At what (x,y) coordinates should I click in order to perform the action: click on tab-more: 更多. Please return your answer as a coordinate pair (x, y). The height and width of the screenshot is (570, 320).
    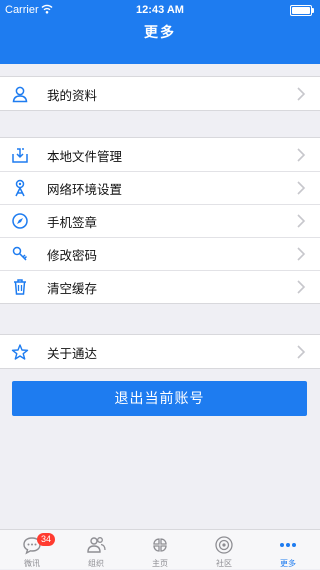
    Looking at the image, I should click on (288, 550).